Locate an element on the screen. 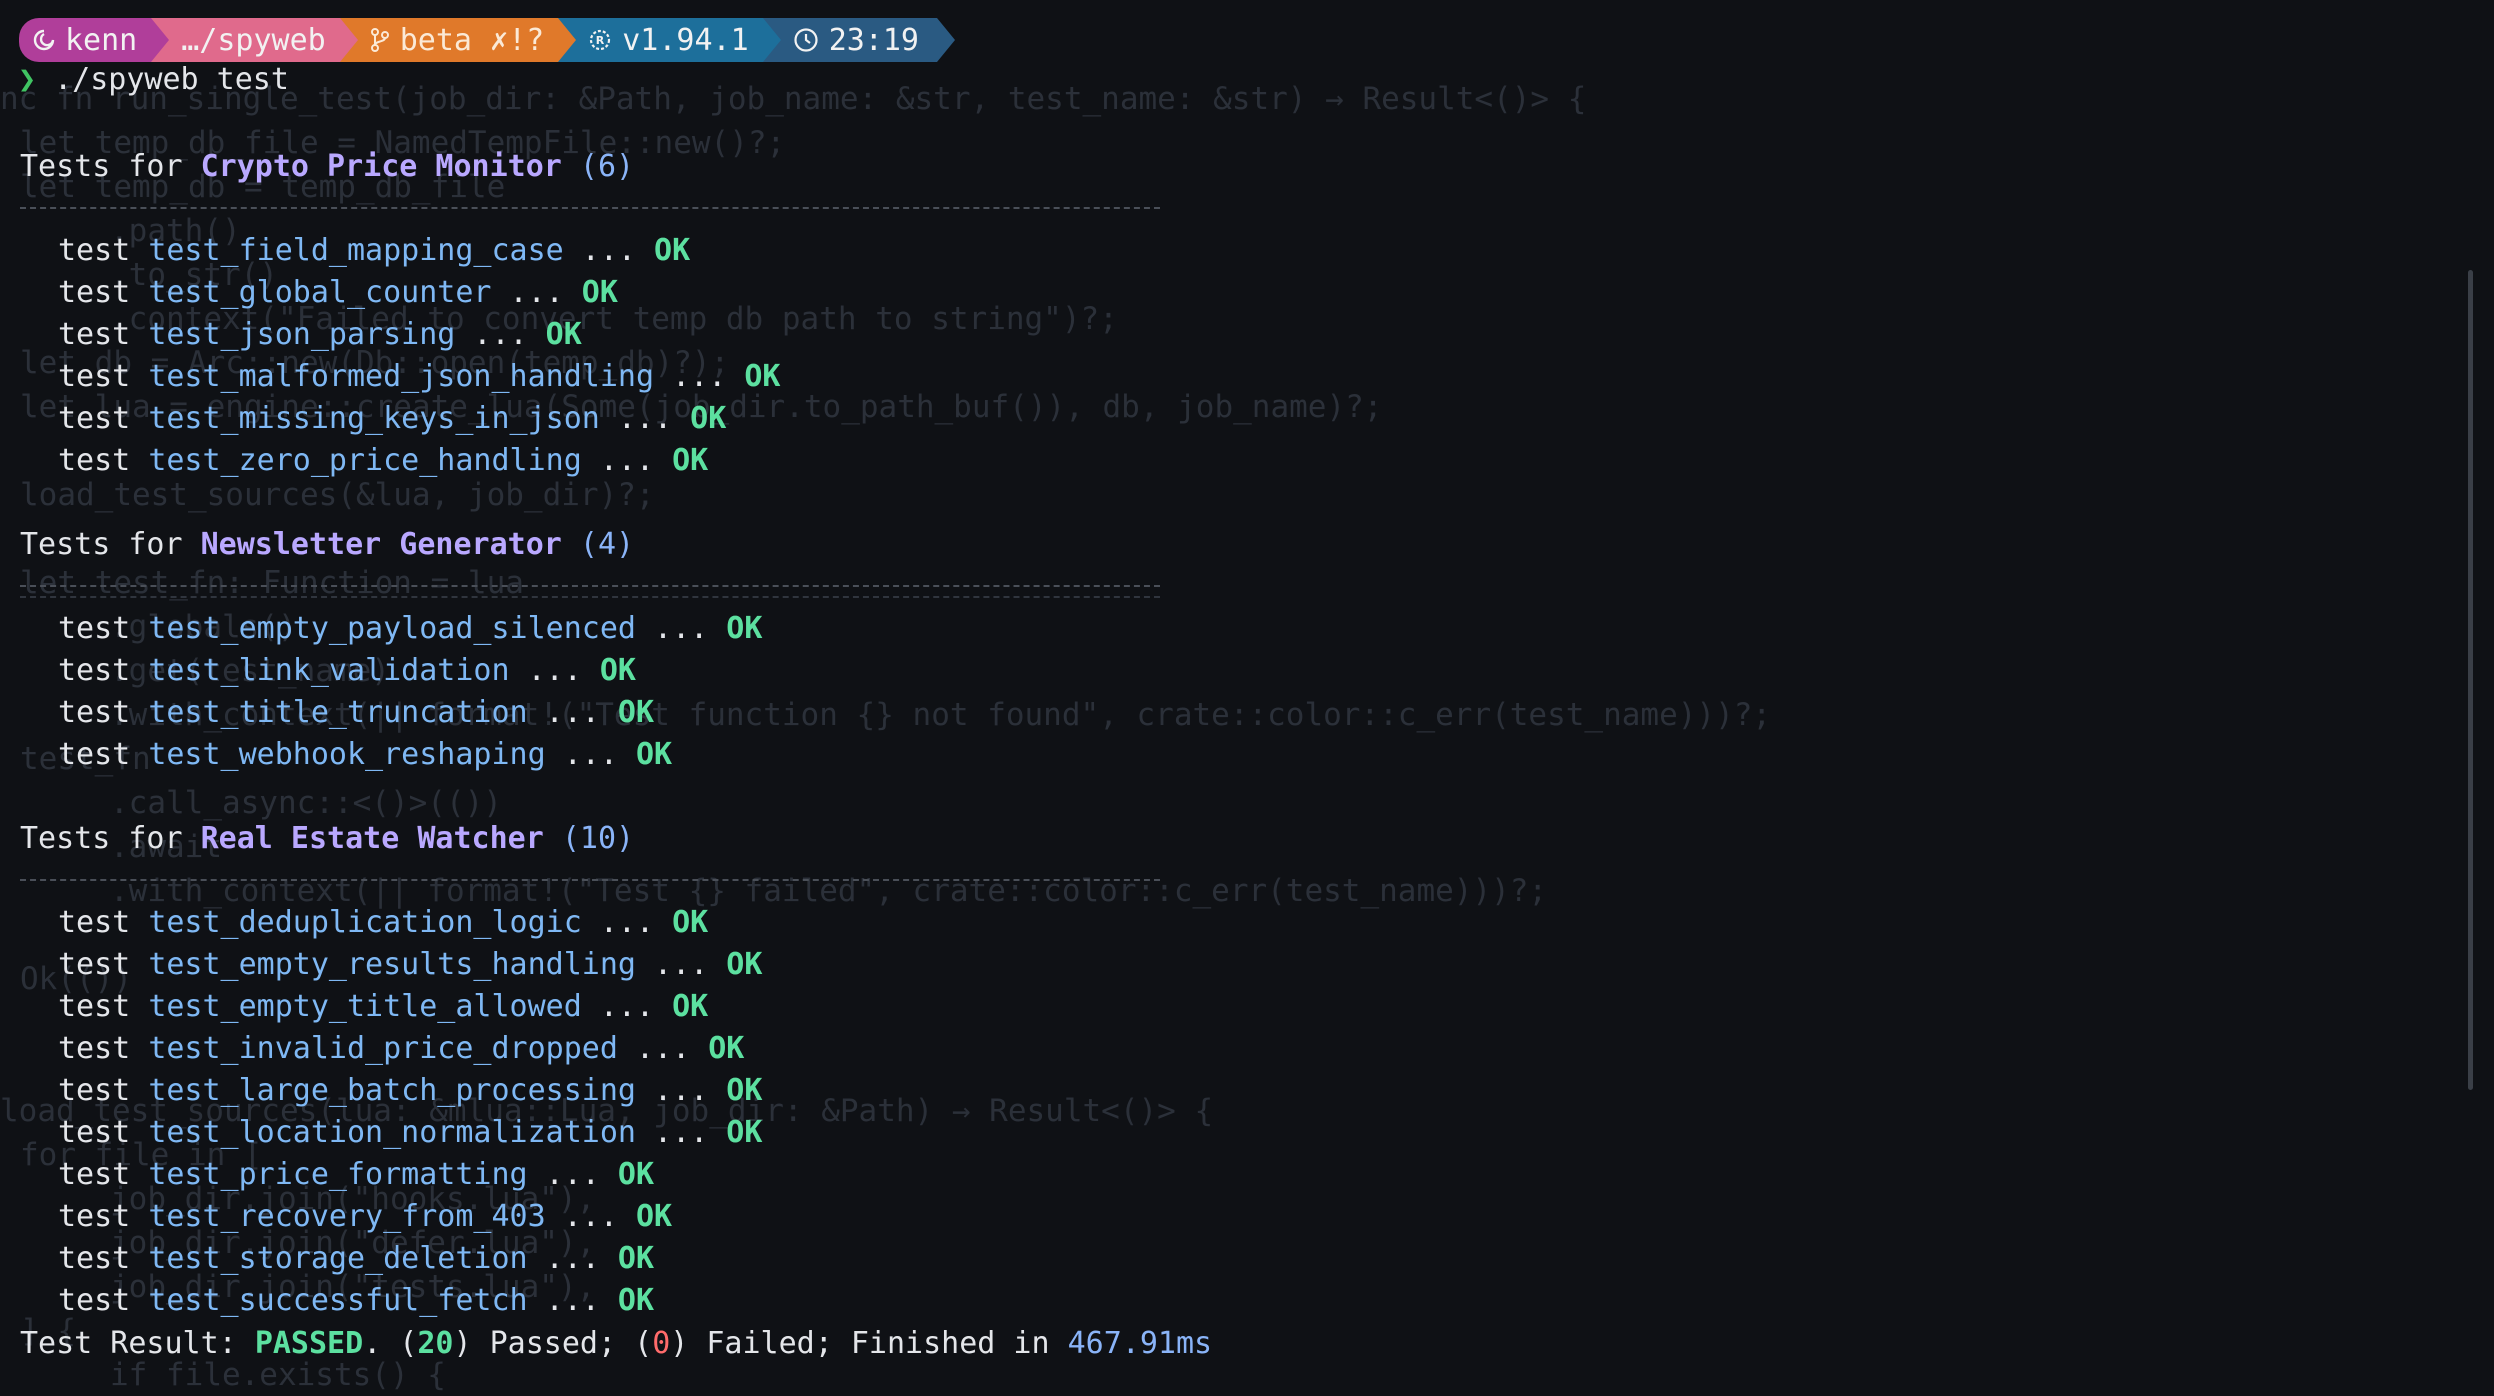 This screenshot has height=1396, width=2494. test-name: test_empty_title_allowed is located at coordinates (365, 1006).